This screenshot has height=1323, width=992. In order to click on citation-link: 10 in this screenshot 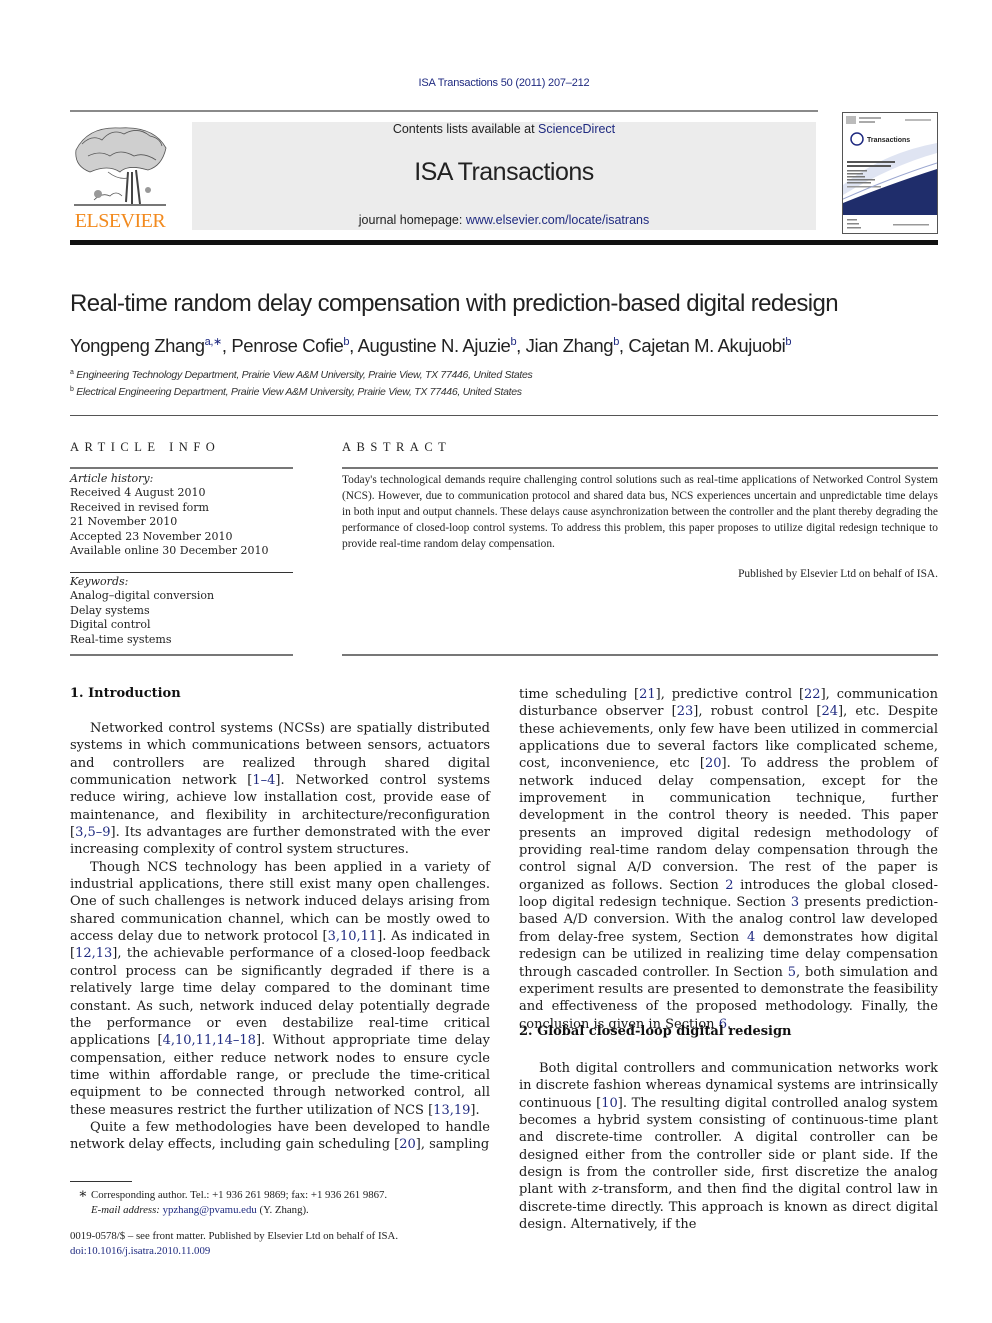, I will do `click(609, 1103)`.